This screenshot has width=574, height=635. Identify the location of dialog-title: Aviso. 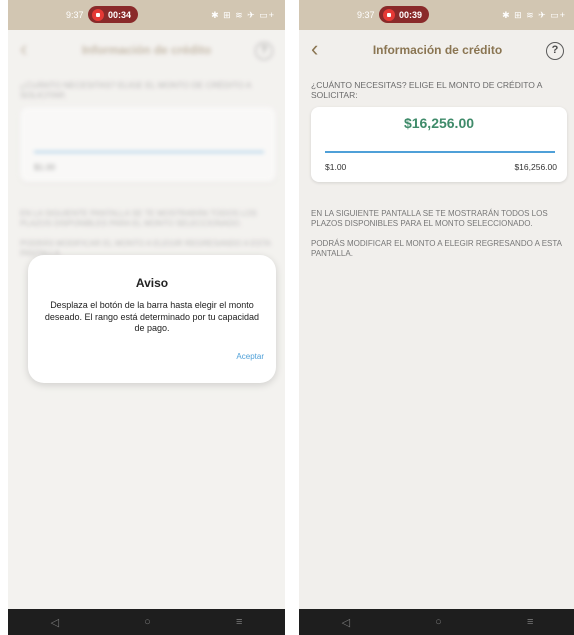
(152, 283).